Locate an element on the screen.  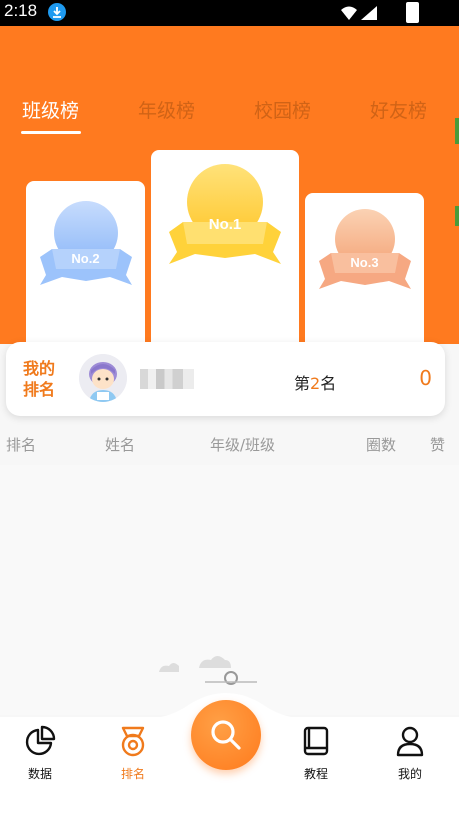
search-button is located at coordinates (226, 735).